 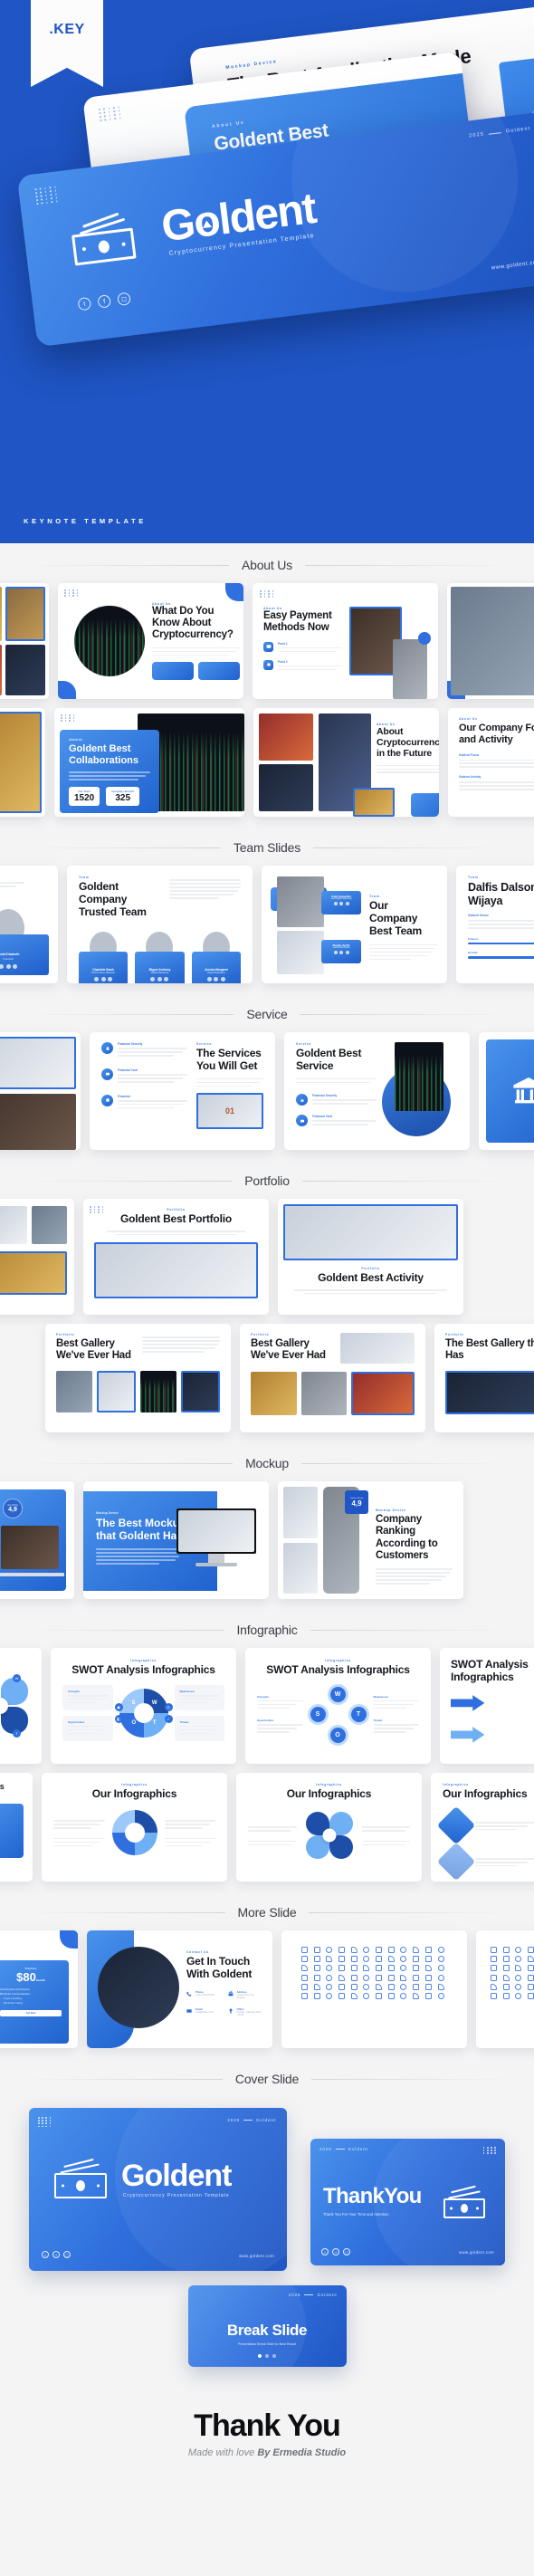 What do you see at coordinates (134, 1827) in the screenshot?
I see `slide-our-infographics-1: Infographics Our Infographics` at bounding box center [134, 1827].